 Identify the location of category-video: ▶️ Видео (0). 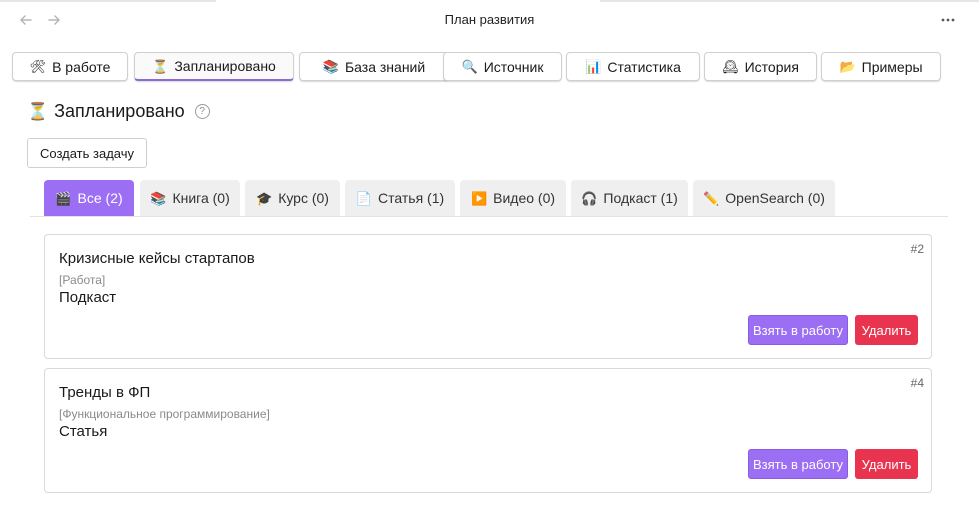
(513, 198).